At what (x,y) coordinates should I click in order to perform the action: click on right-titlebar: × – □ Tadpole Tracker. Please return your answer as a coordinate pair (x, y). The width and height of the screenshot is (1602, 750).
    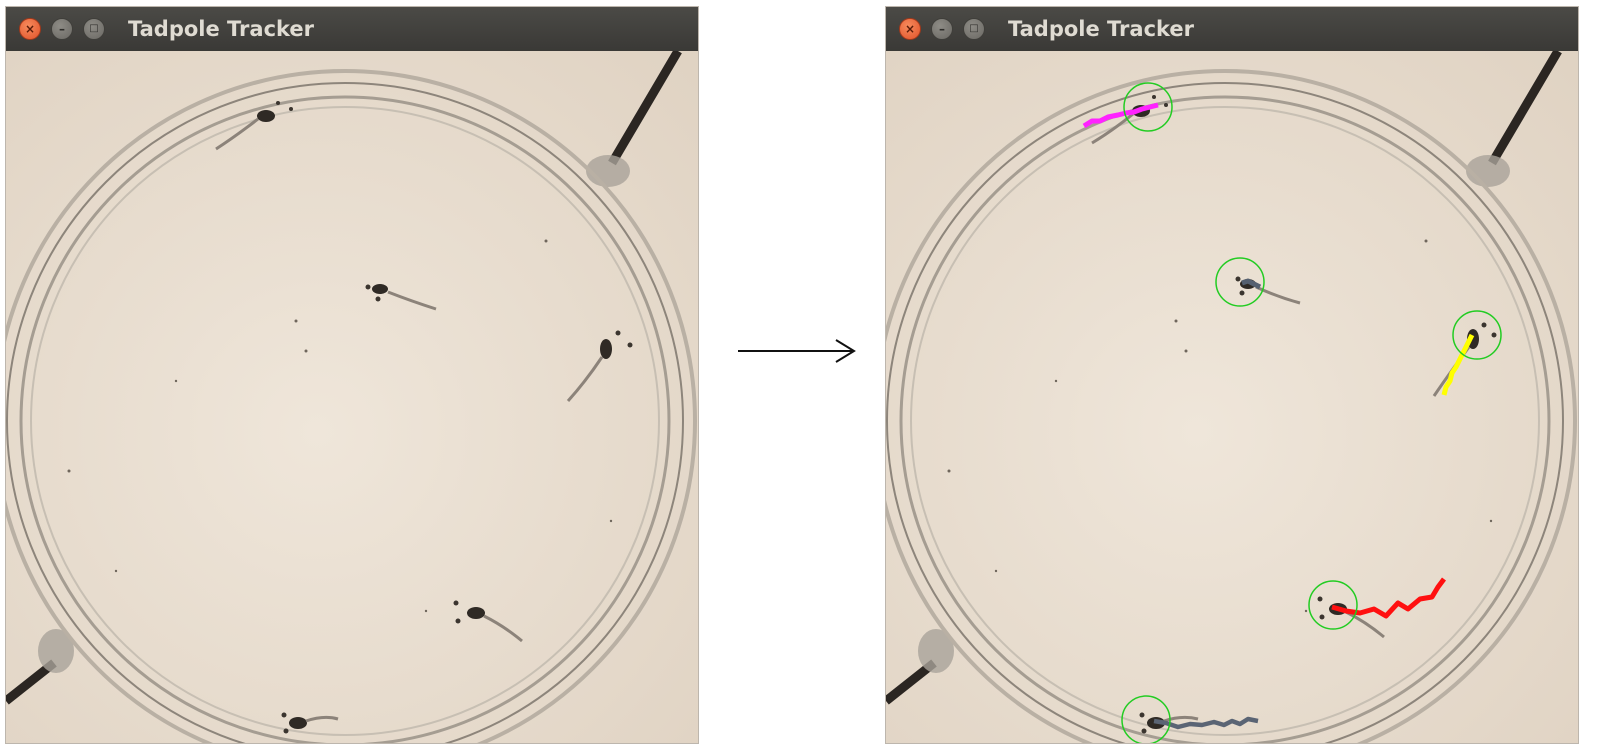
    Looking at the image, I should click on (1232, 29).